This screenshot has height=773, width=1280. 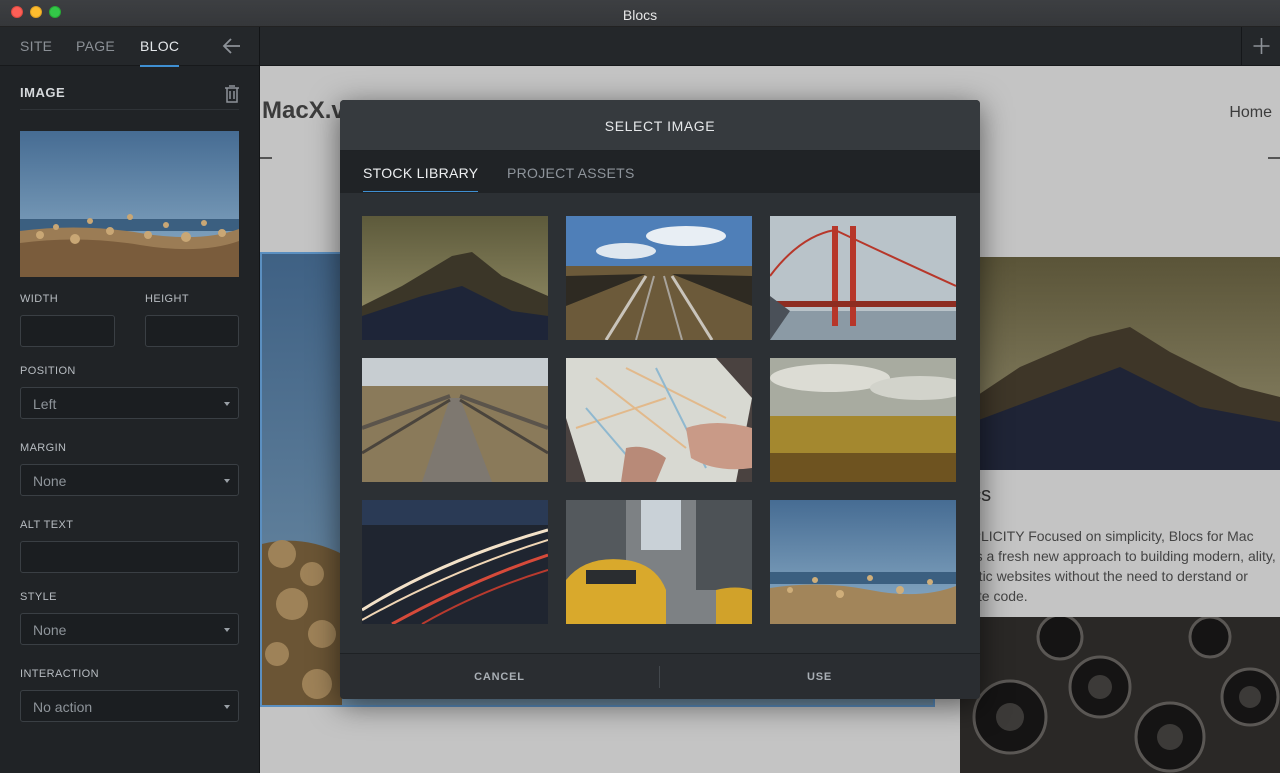 I want to click on tab-page: PAGE, so click(x=95, y=46).